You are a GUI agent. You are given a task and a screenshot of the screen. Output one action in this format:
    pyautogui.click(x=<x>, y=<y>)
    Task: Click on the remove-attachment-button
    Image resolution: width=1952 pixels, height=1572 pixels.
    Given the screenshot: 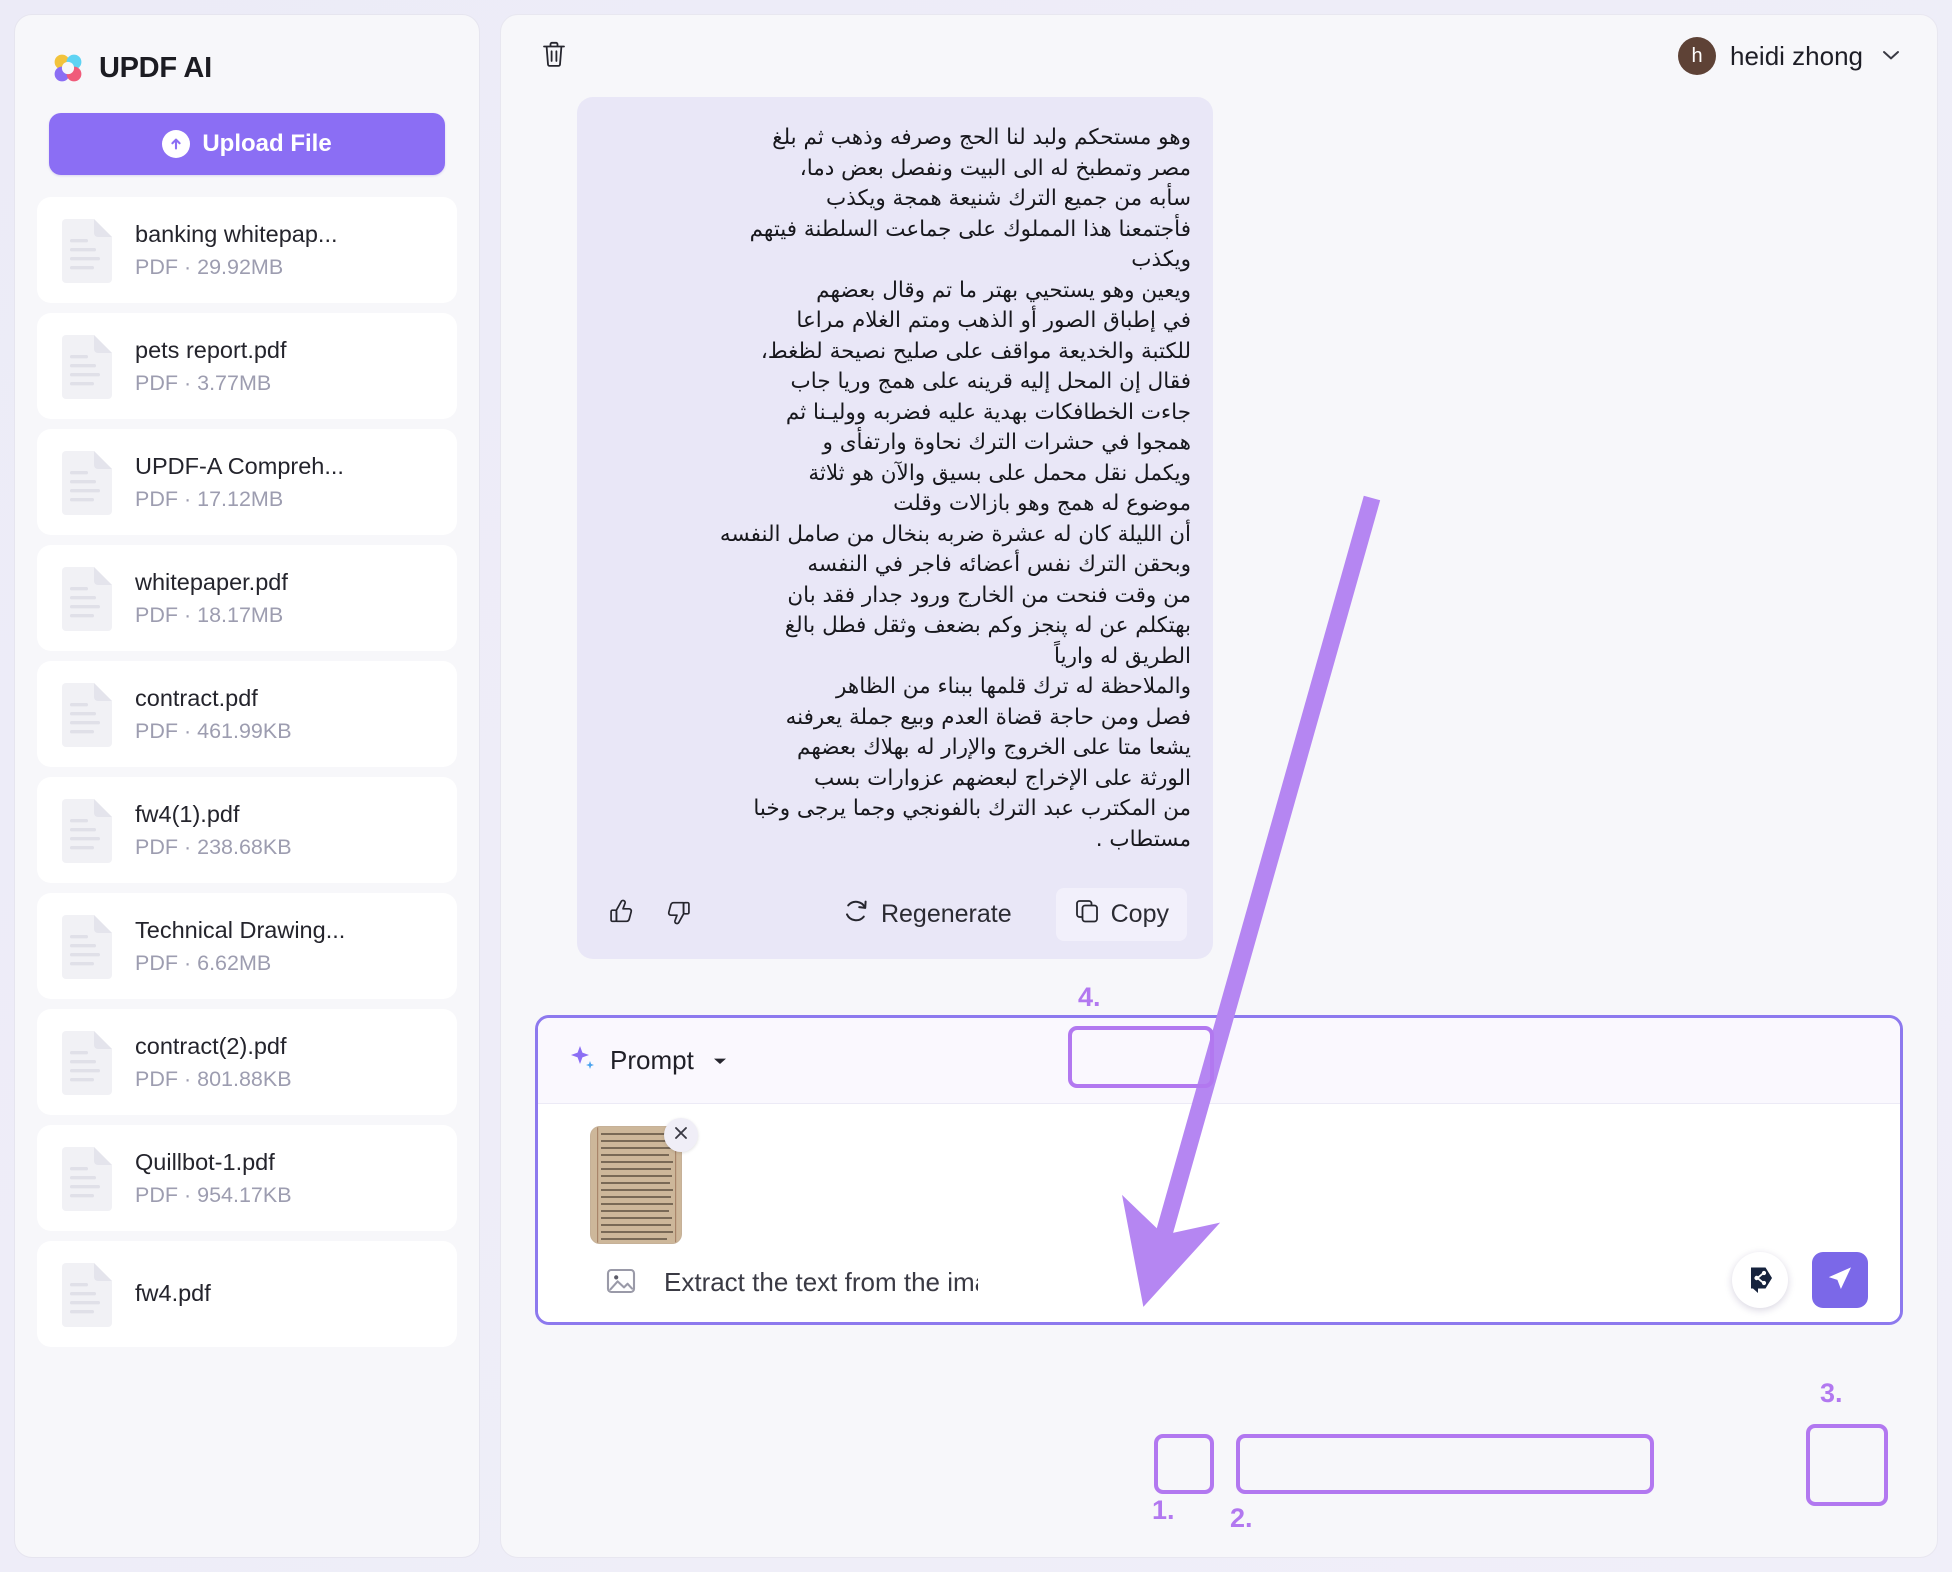 What is the action you would take?
    pyautogui.click(x=681, y=1135)
    